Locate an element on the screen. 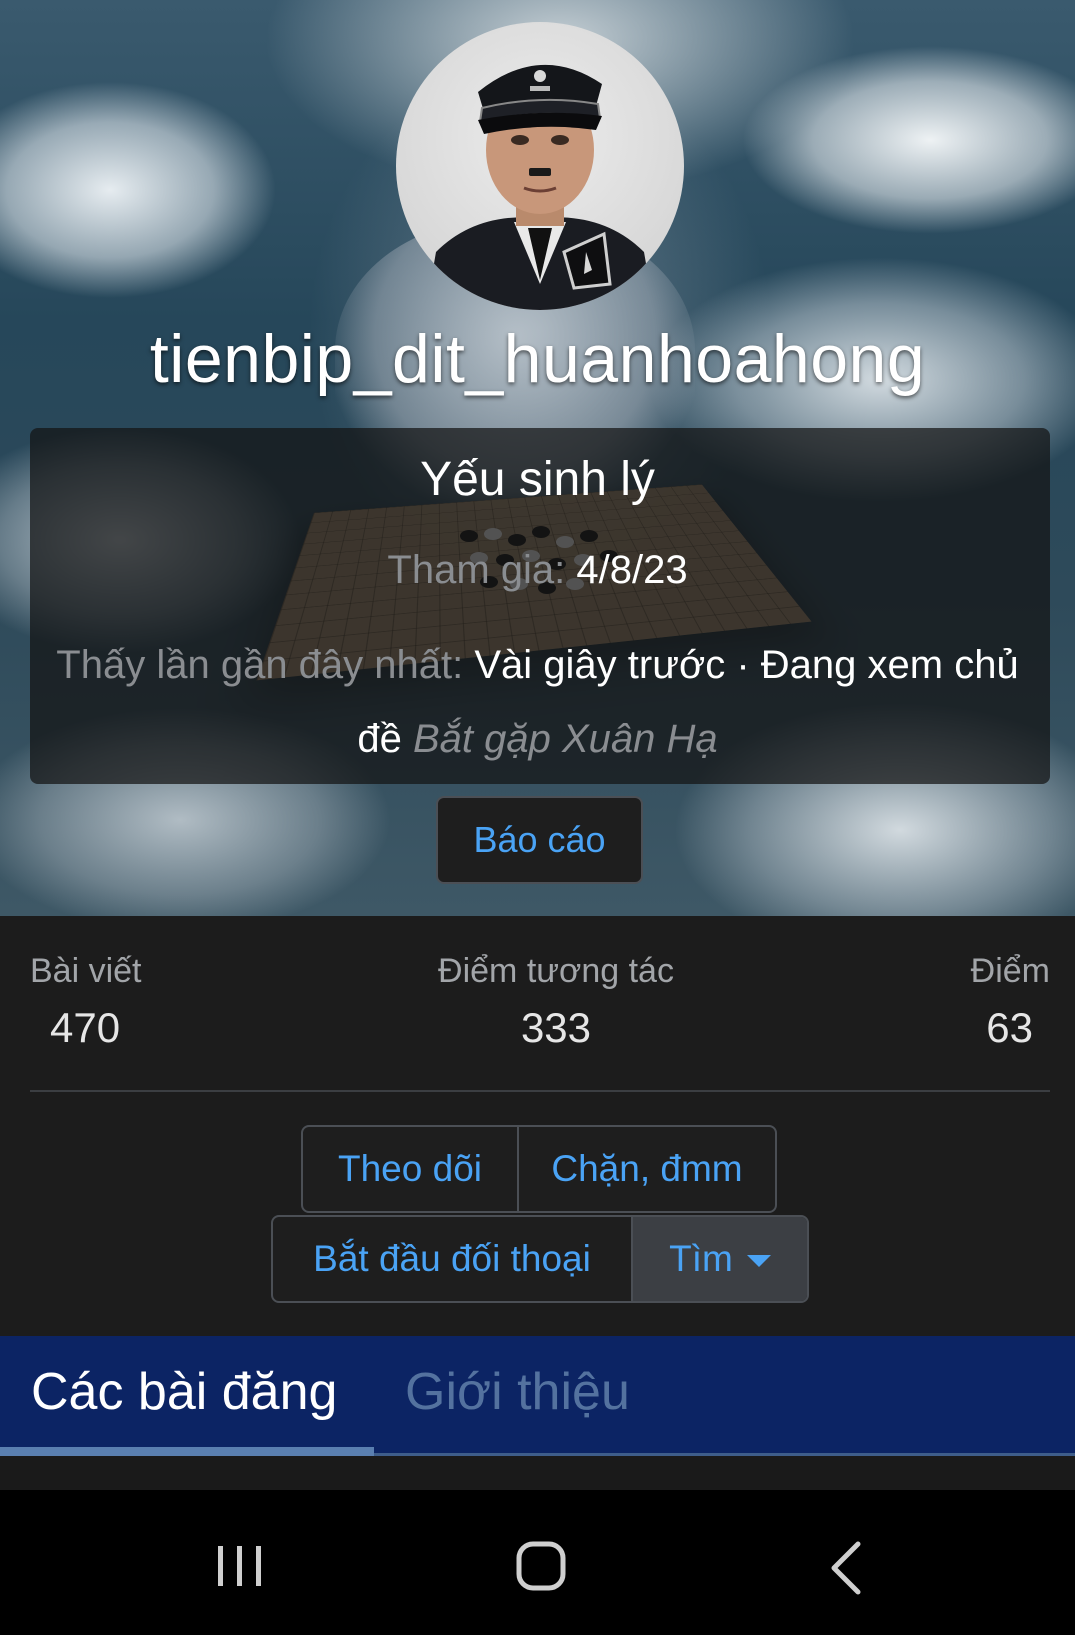 The height and width of the screenshot is (1635, 1075). joined-date: Tham gia: 4/8/23 is located at coordinates (537, 570).